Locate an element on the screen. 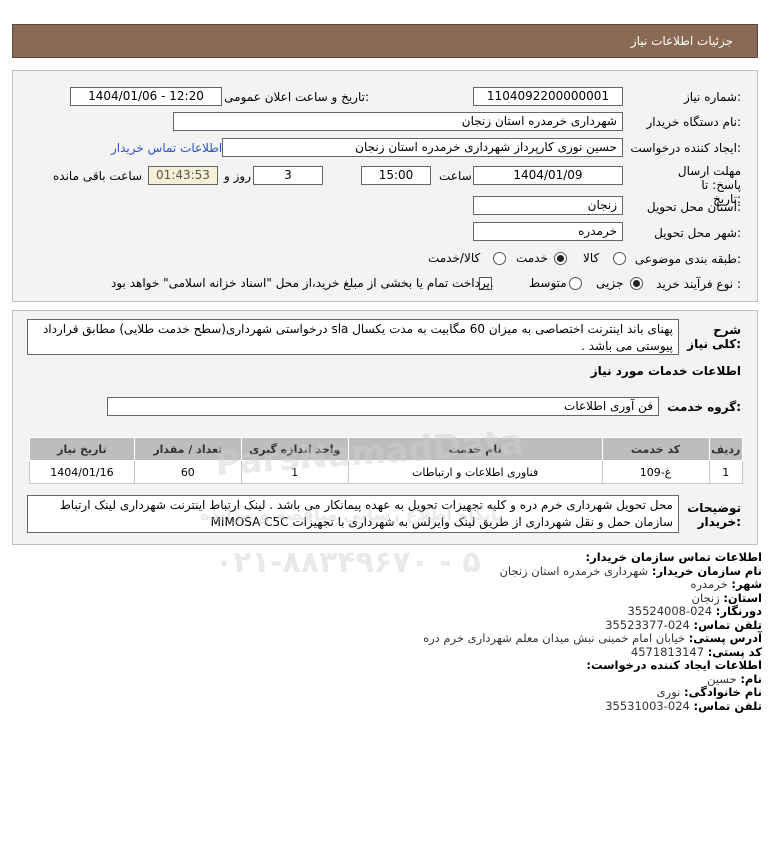  cell-name: فناوری اطلاعات و ارتباطات is located at coordinates (475, 472).